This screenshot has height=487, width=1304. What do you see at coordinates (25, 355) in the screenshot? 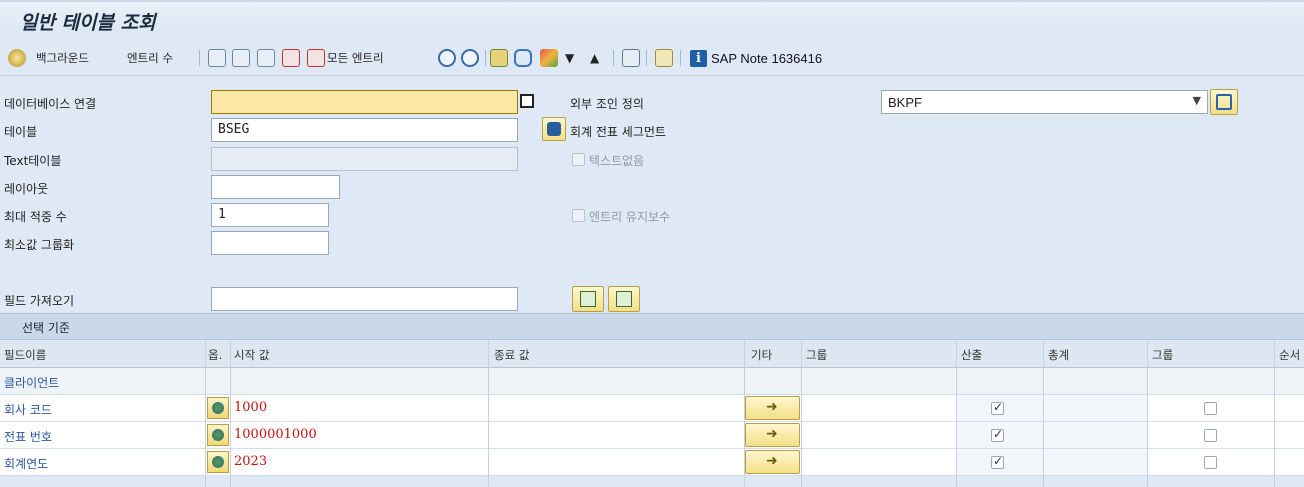
I see `col-header-field-name: 필드이름` at bounding box center [25, 355].